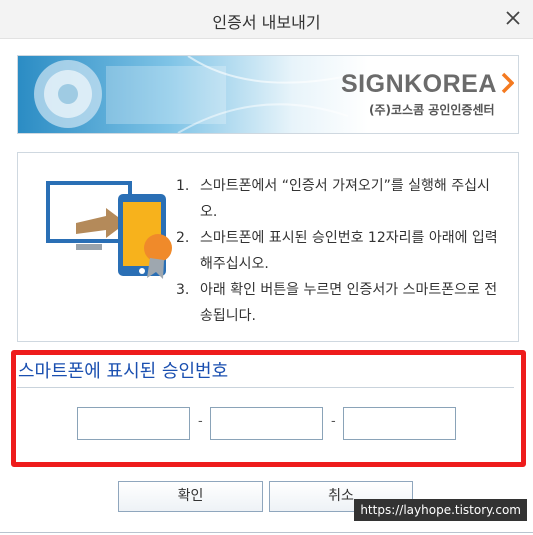 This screenshot has width=533, height=535. What do you see at coordinates (123, 371) in the screenshot?
I see `approval-code-label: 스마트폰에 표시된 승인번호` at bounding box center [123, 371].